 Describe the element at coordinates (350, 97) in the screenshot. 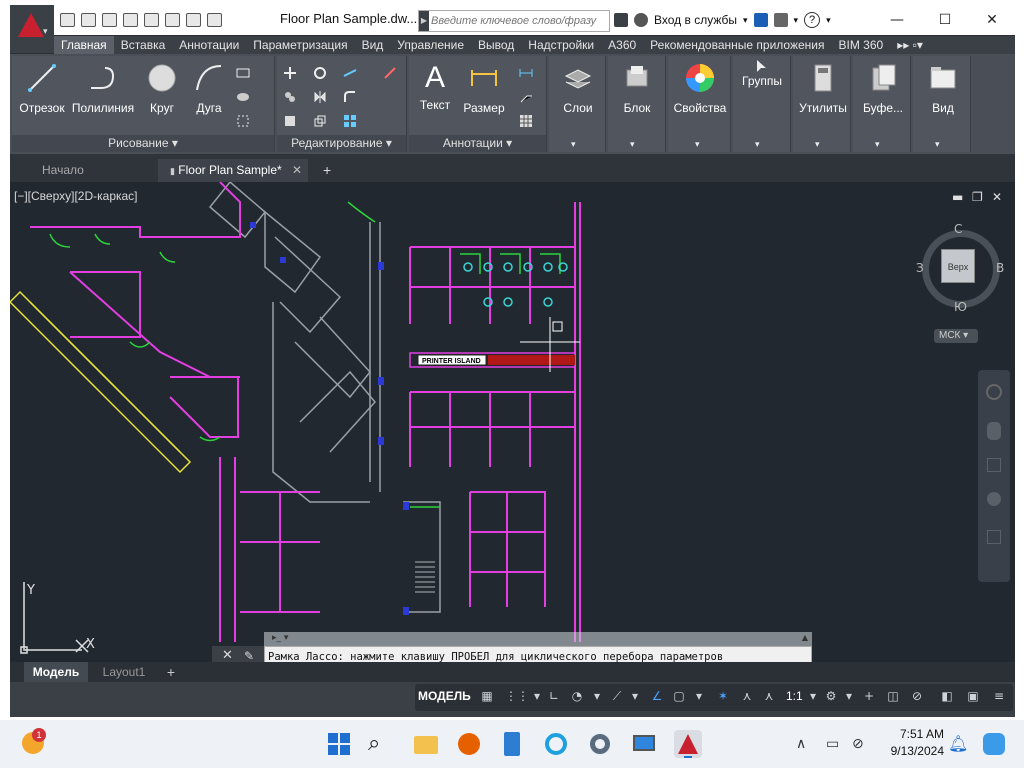

I see `fillet-icon` at that location.